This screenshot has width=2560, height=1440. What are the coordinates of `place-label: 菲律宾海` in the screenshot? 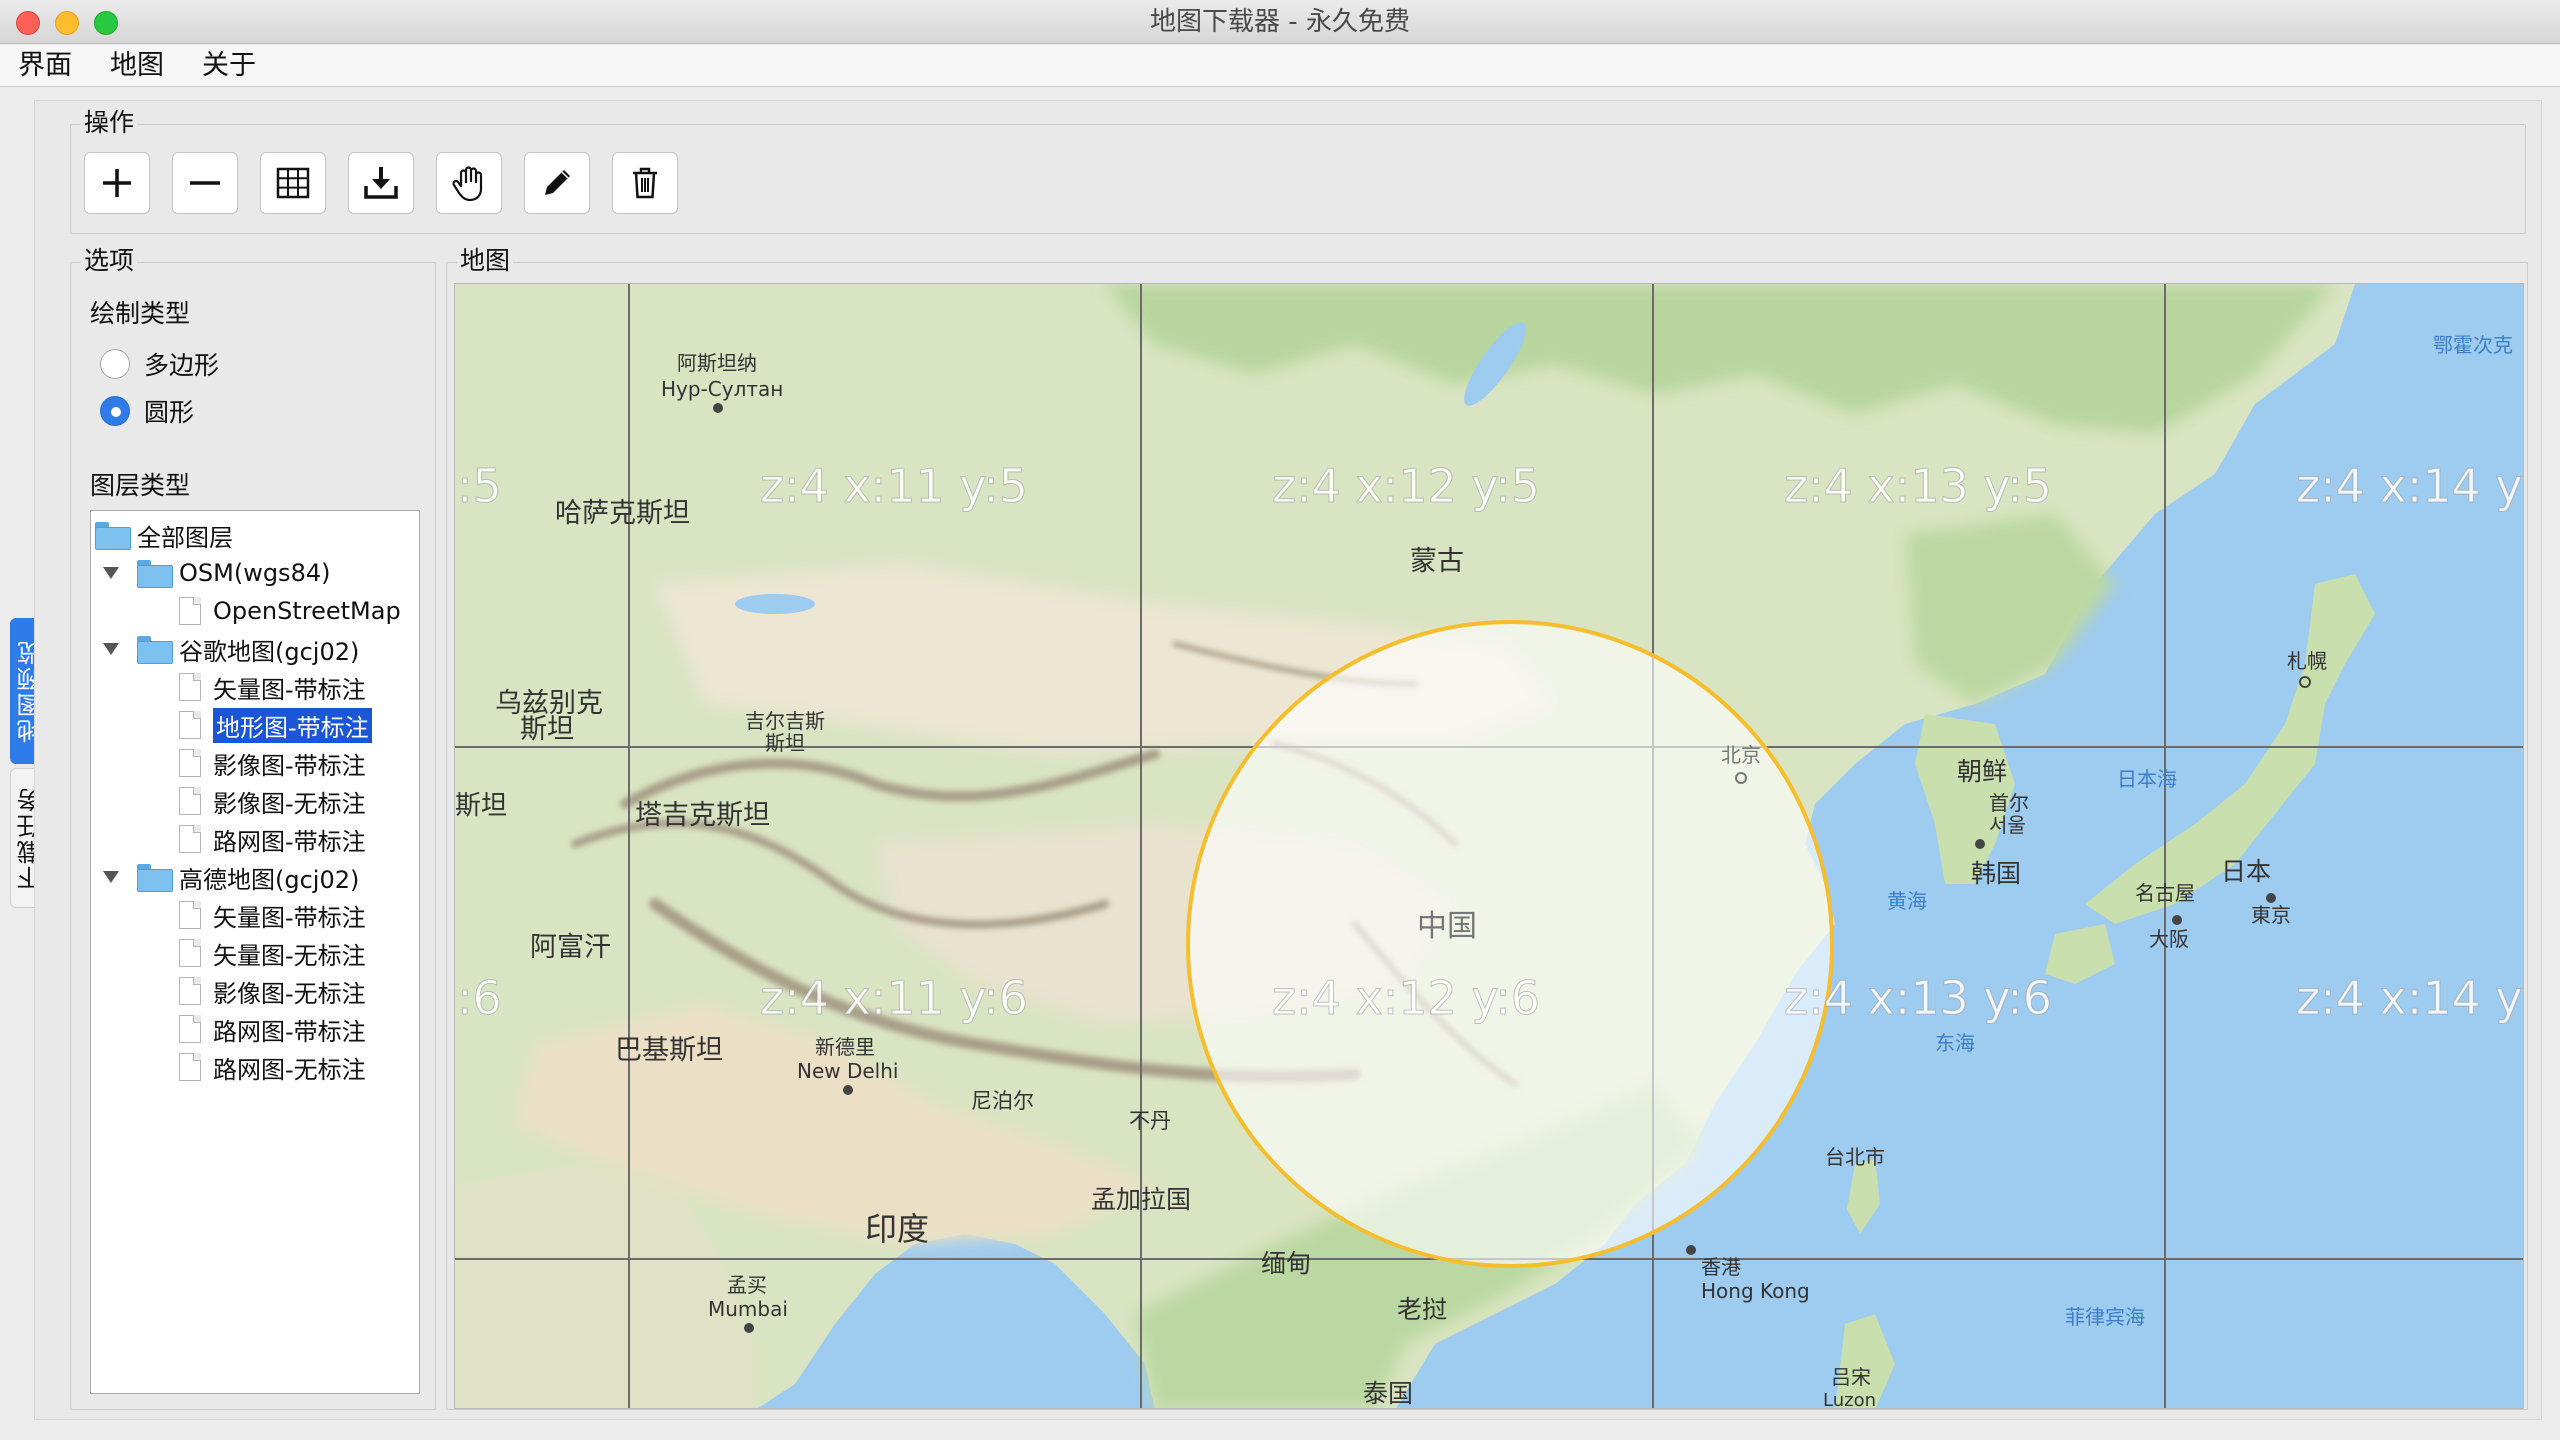 It's located at (2105, 1317).